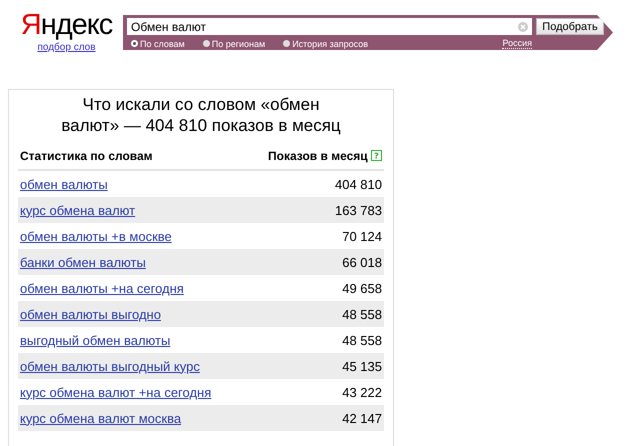 This screenshot has width=633, height=446. Describe the element at coordinates (570, 26) in the screenshot. I see `pick-button: Подобрать` at that location.